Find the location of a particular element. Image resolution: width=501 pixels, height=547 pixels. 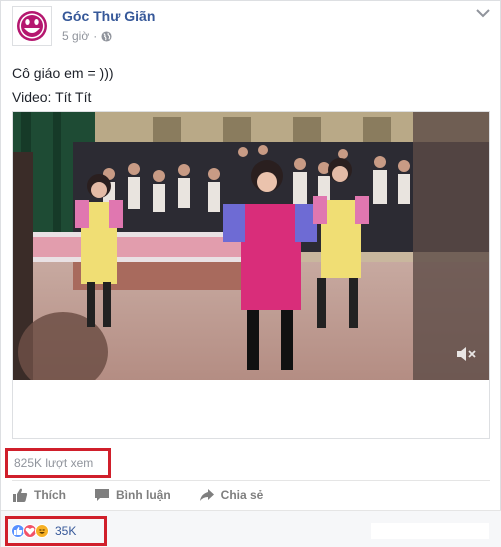

like-button: Thích is located at coordinates (39, 495).